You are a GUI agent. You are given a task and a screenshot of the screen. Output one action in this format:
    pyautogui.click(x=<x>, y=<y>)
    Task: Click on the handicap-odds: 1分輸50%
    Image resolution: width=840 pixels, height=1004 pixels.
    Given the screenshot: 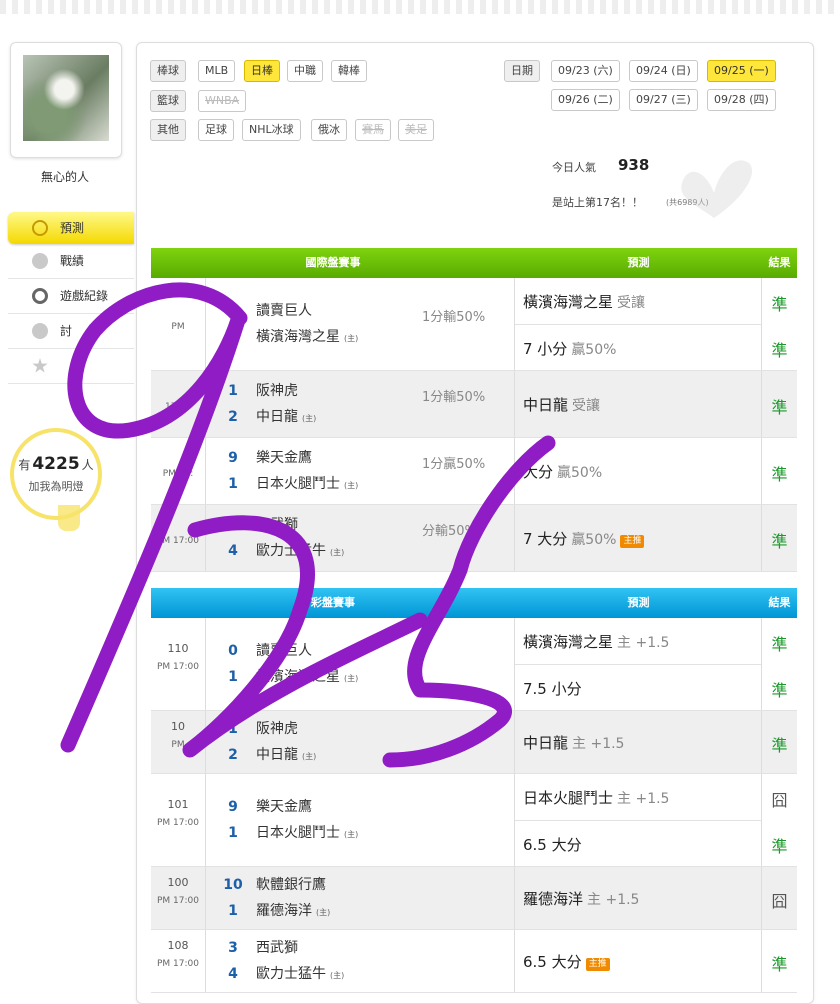 What is the action you would take?
    pyautogui.click(x=454, y=317)
    